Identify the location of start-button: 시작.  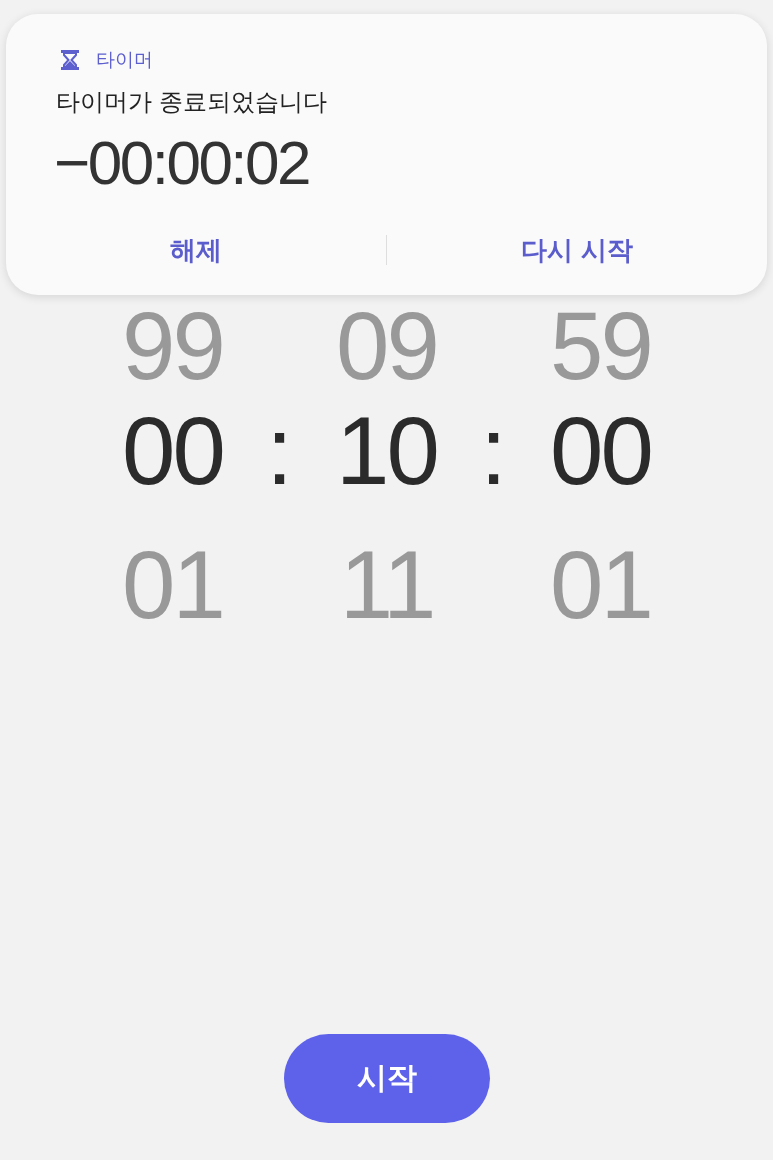
(386, 1078).